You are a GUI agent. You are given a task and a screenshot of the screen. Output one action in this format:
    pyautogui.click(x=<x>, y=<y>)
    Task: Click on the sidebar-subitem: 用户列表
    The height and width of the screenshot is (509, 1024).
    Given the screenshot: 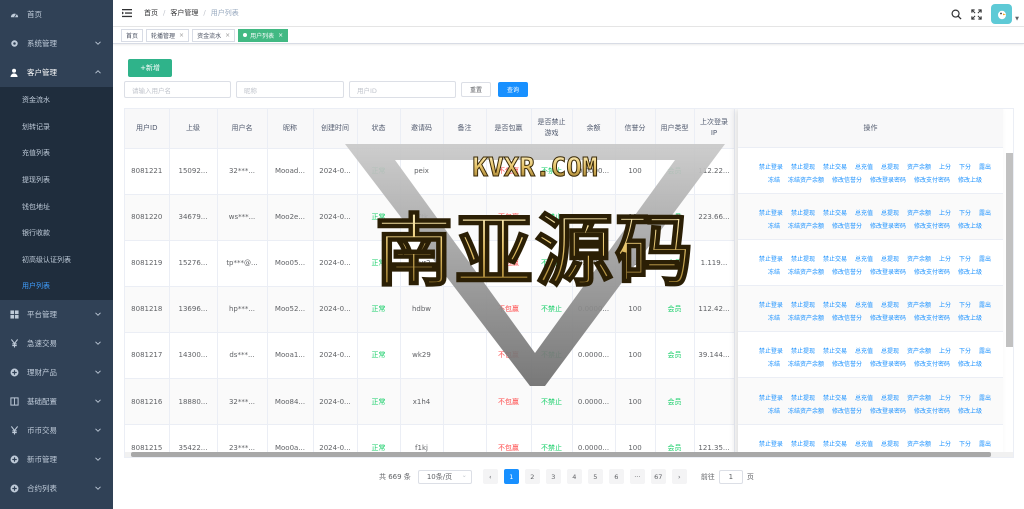 What is the action you would take?
    pyautogui.click(x=56, y=286)
    